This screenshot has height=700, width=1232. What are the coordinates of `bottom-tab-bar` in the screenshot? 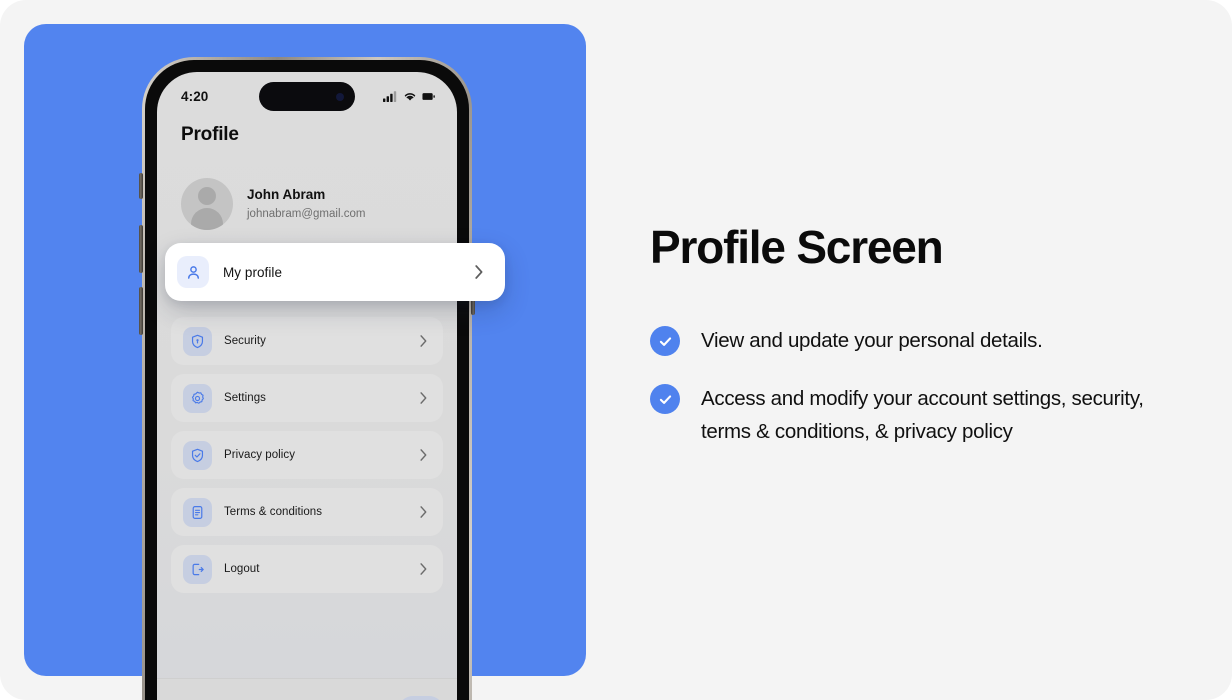 It's located at (307, 689).